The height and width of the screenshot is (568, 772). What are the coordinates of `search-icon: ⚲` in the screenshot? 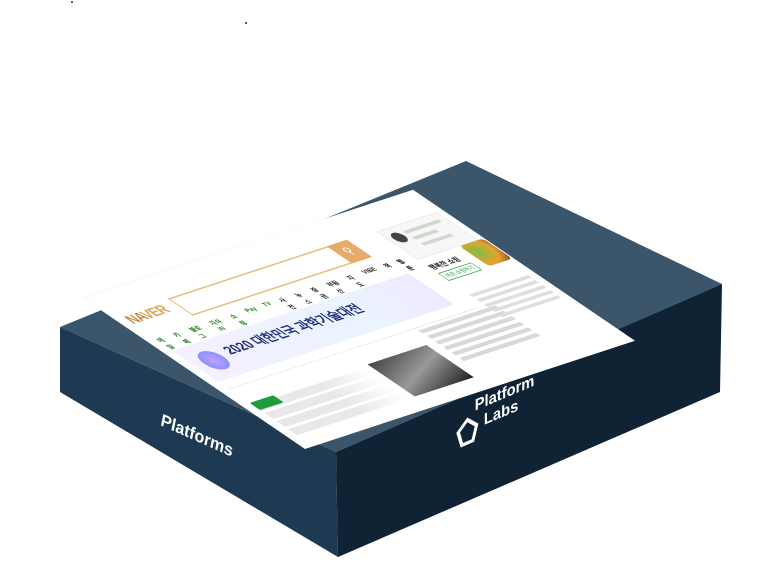 It's located at (349, 251).